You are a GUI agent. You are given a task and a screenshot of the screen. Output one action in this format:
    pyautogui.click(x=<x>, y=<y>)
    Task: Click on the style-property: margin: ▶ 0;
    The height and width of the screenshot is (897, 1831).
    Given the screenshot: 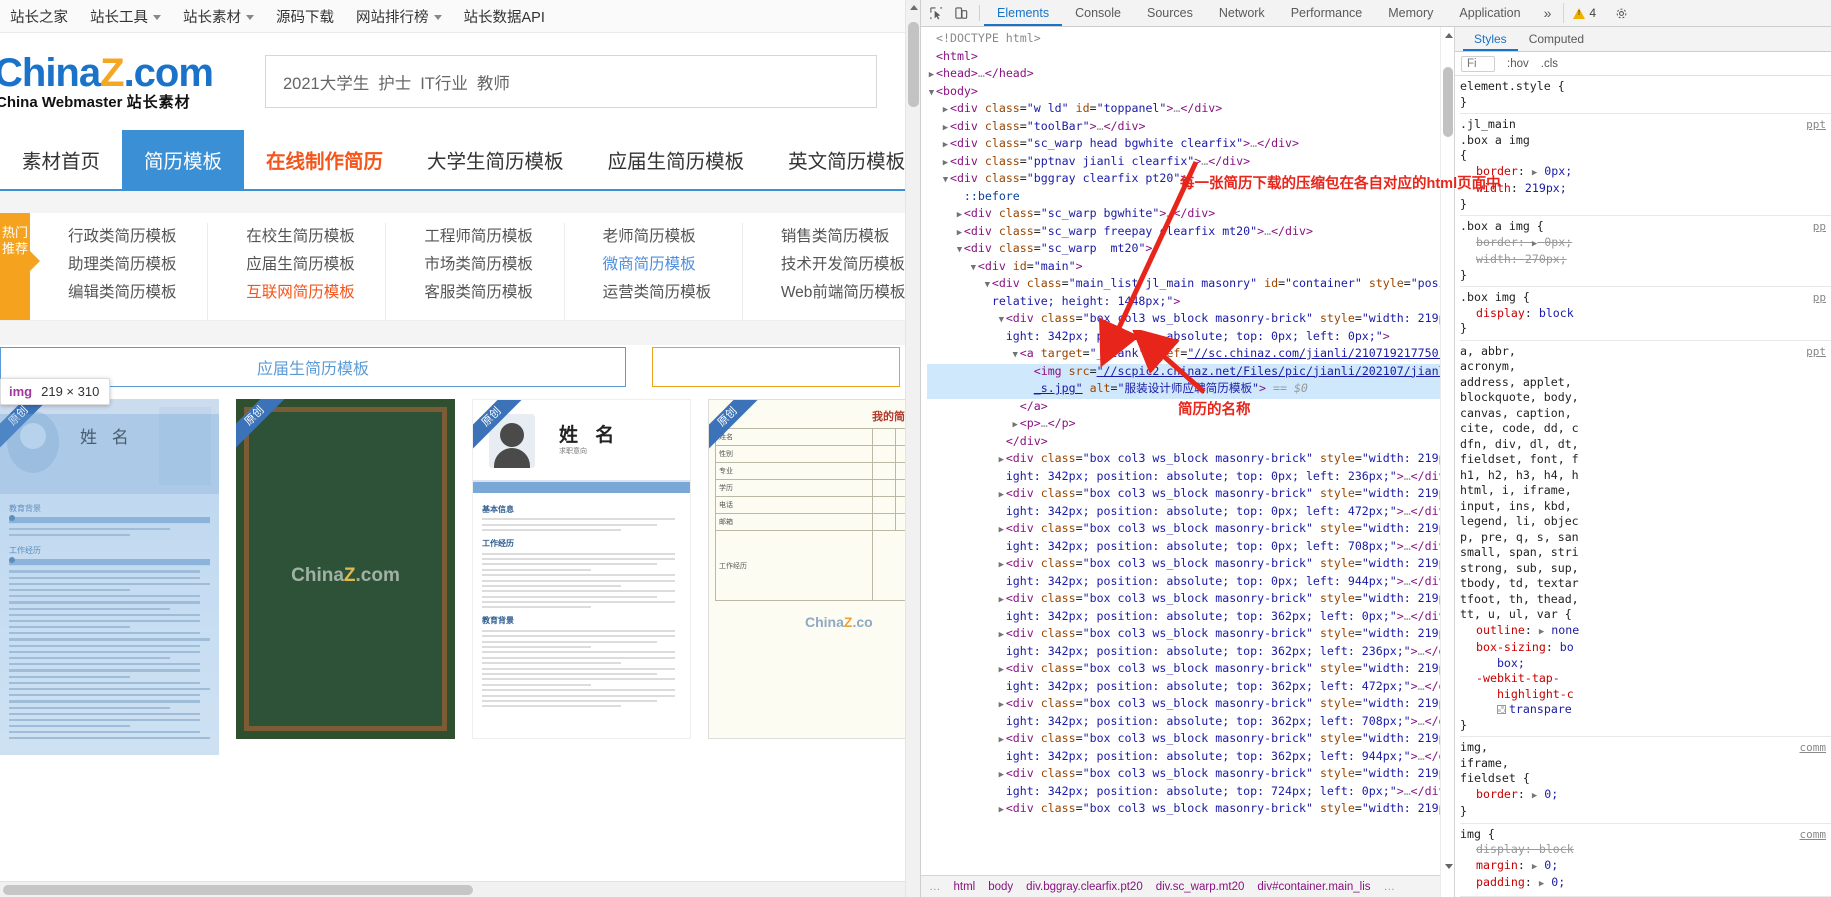 What is the action you would take?
    pyautogui.click(x=1645, y=867)
    